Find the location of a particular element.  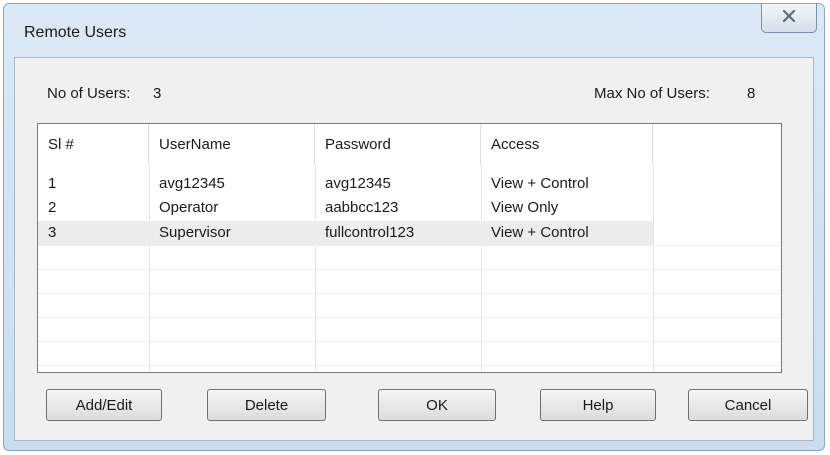

table-row: 1 avg12345 avg12345 View + Control is located at coordinates (409, 184).